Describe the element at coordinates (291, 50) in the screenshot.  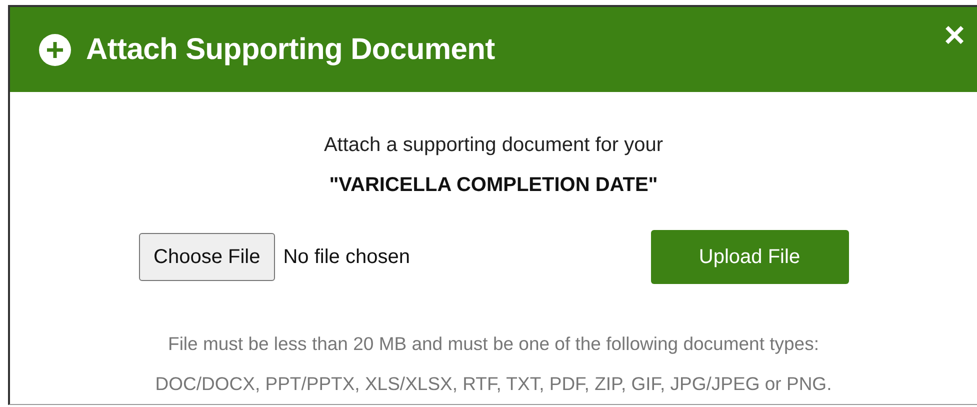
I see `dialog-title: Attach Supporting Document` at that location.